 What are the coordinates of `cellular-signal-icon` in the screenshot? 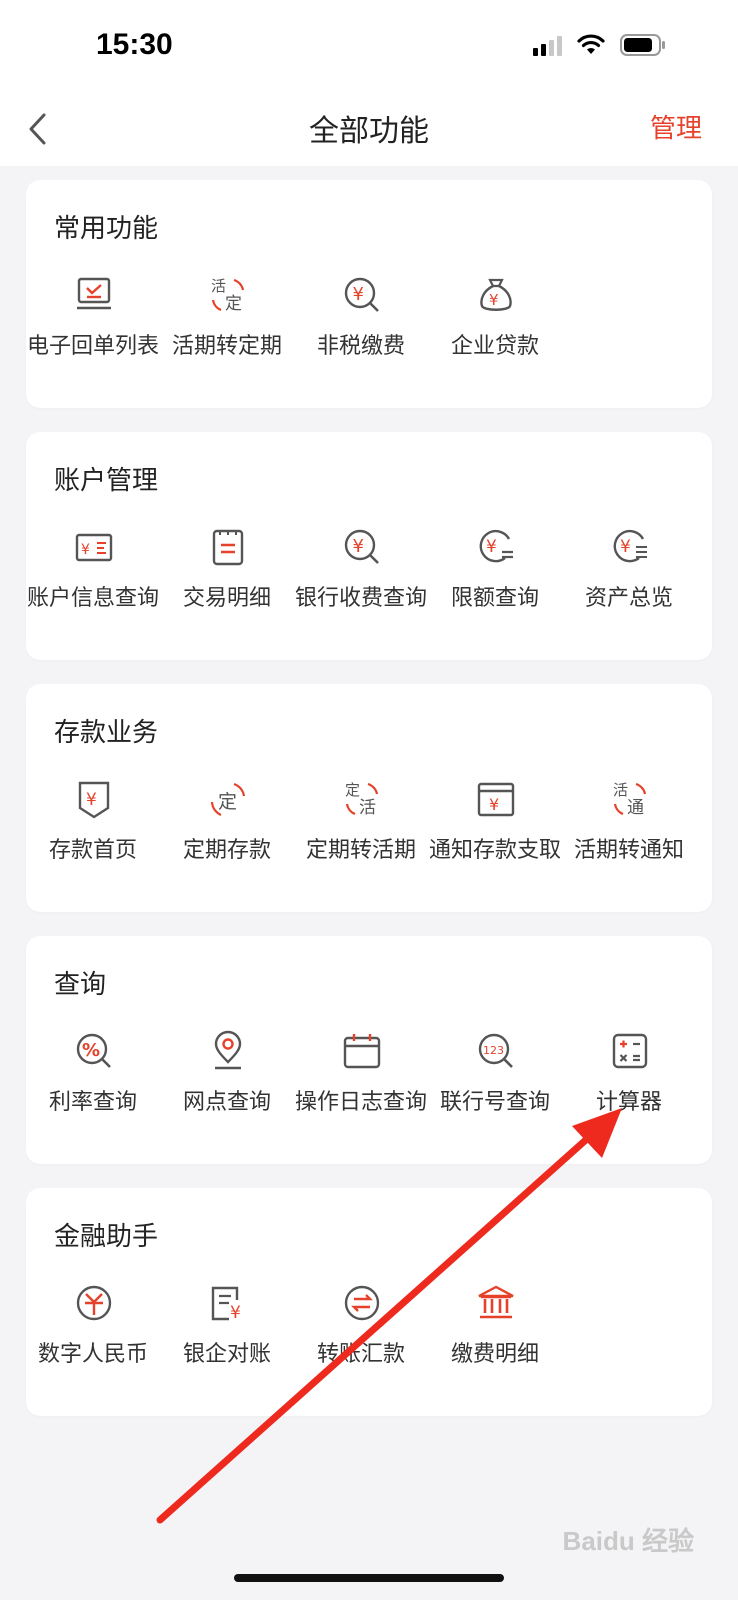 It's located at (547, 45).